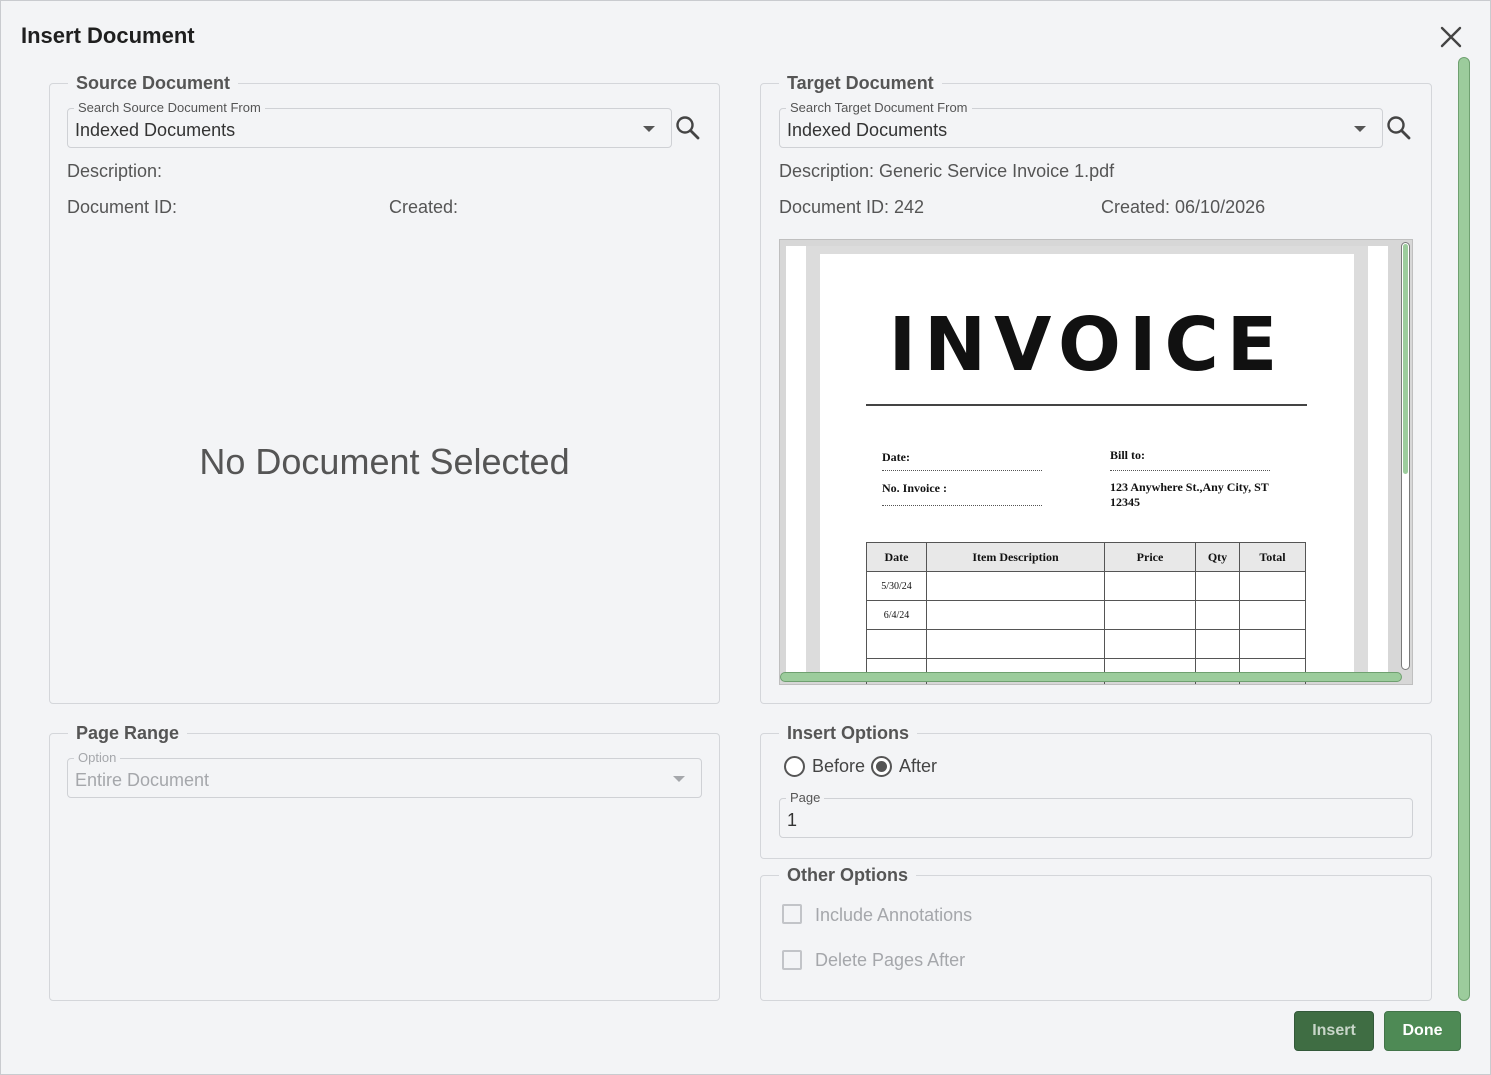  Describe the element at coordinates (867, 130) in the screenshot. I see `target-search-value: Indexed Documents` at that location.